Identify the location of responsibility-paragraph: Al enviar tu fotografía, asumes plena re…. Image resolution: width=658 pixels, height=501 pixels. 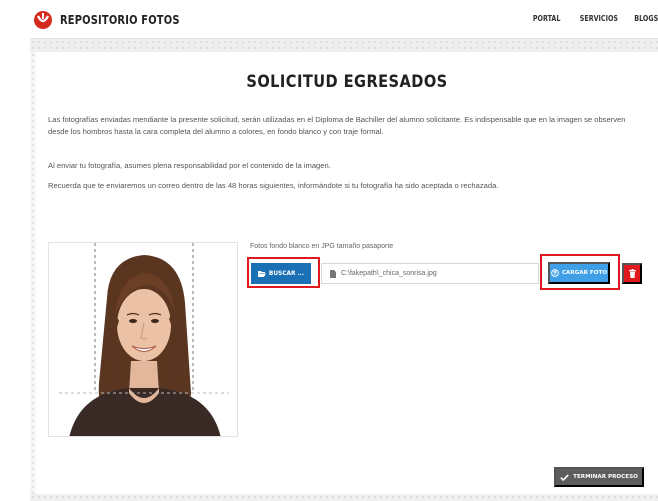
(189, 165).